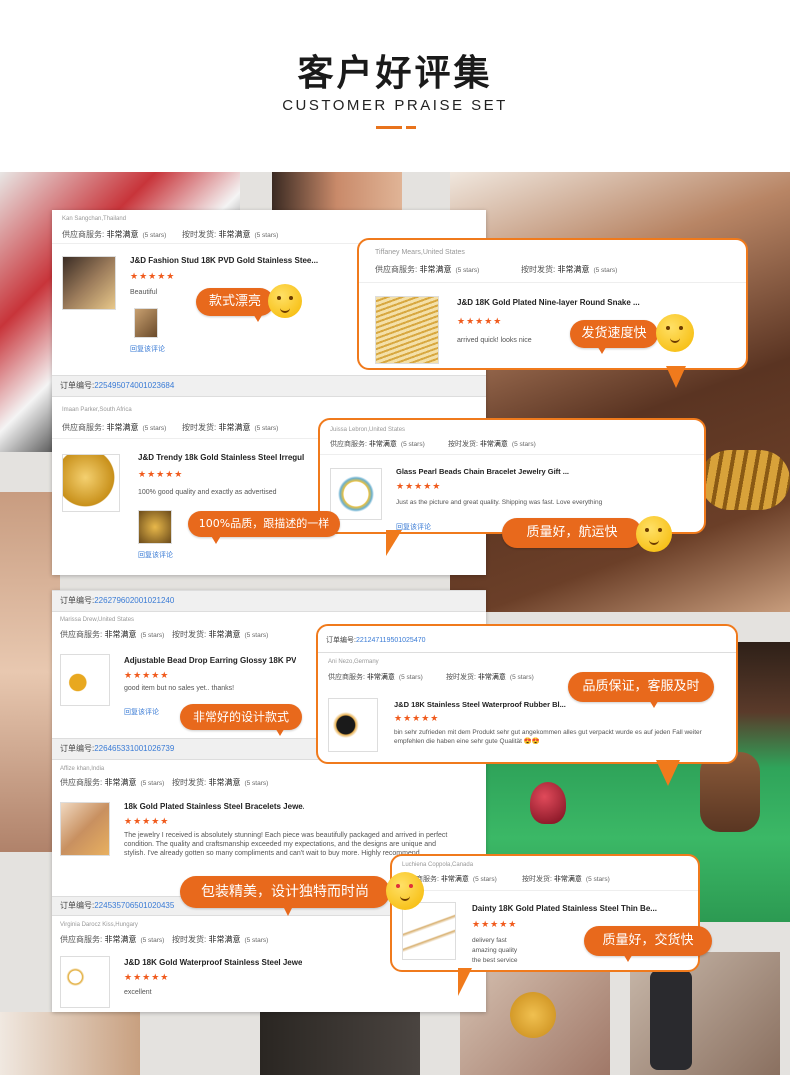 The image size is (790, 1075). I want to click on laughing-emoji-icon, so click(285, 301).